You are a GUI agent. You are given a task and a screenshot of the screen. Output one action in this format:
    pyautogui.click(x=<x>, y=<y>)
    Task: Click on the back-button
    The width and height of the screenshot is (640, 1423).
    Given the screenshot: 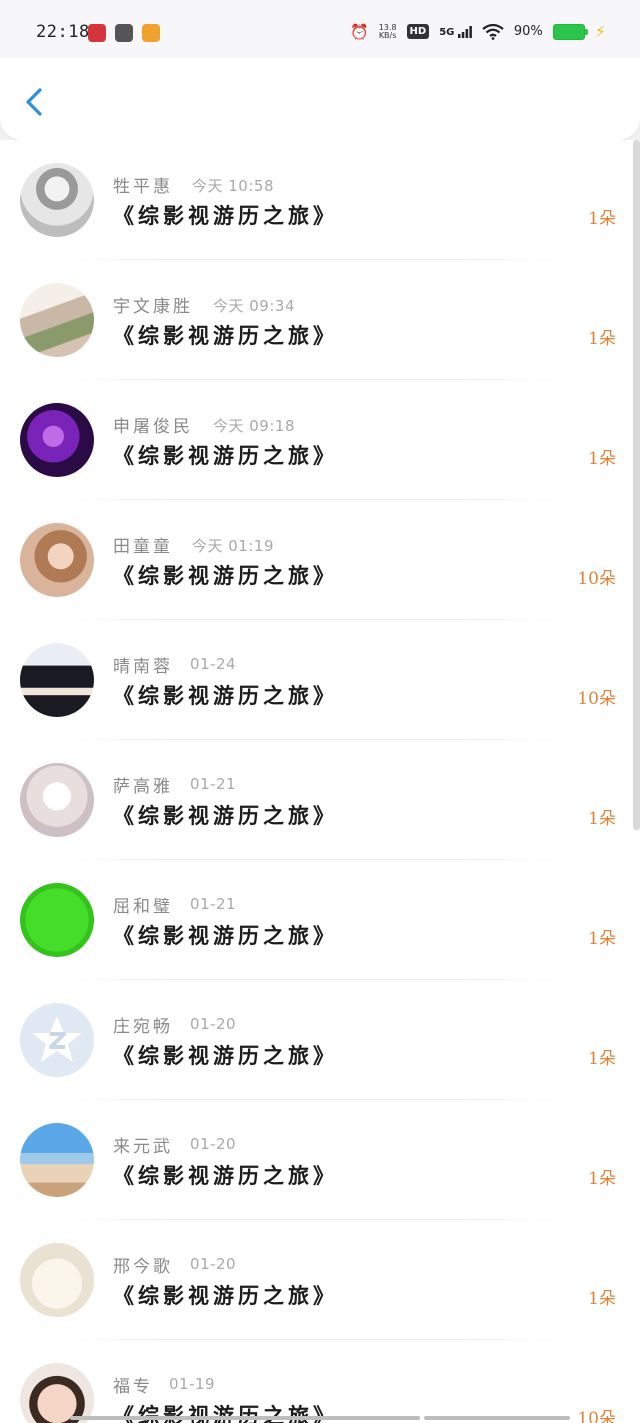 What is the action you would take?
    pyautogui.click(x=35, y=102)
    